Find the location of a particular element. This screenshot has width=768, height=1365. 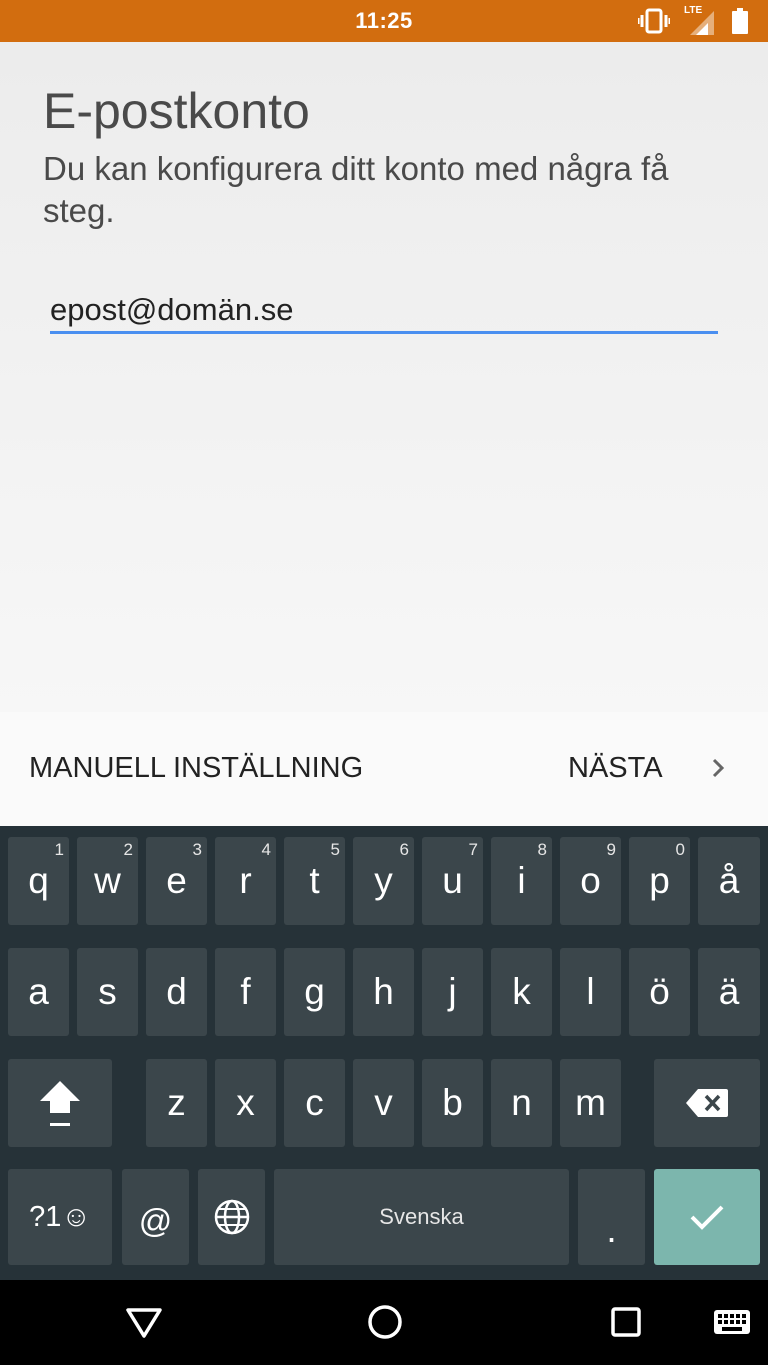

space-key-label: Svenska is located at coordinates (421, 1216).